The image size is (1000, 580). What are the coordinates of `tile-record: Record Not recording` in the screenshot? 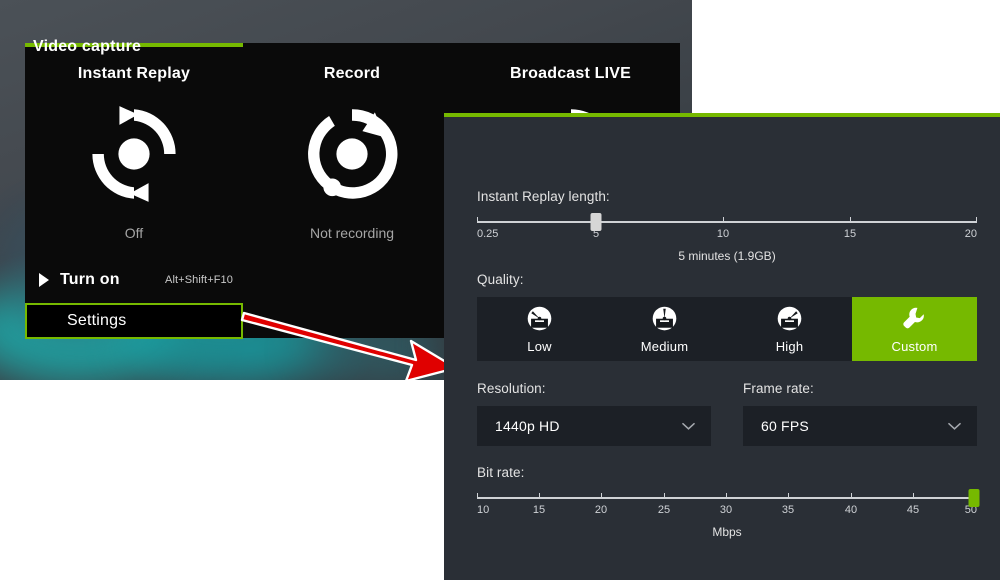 It's located at (352, 192).